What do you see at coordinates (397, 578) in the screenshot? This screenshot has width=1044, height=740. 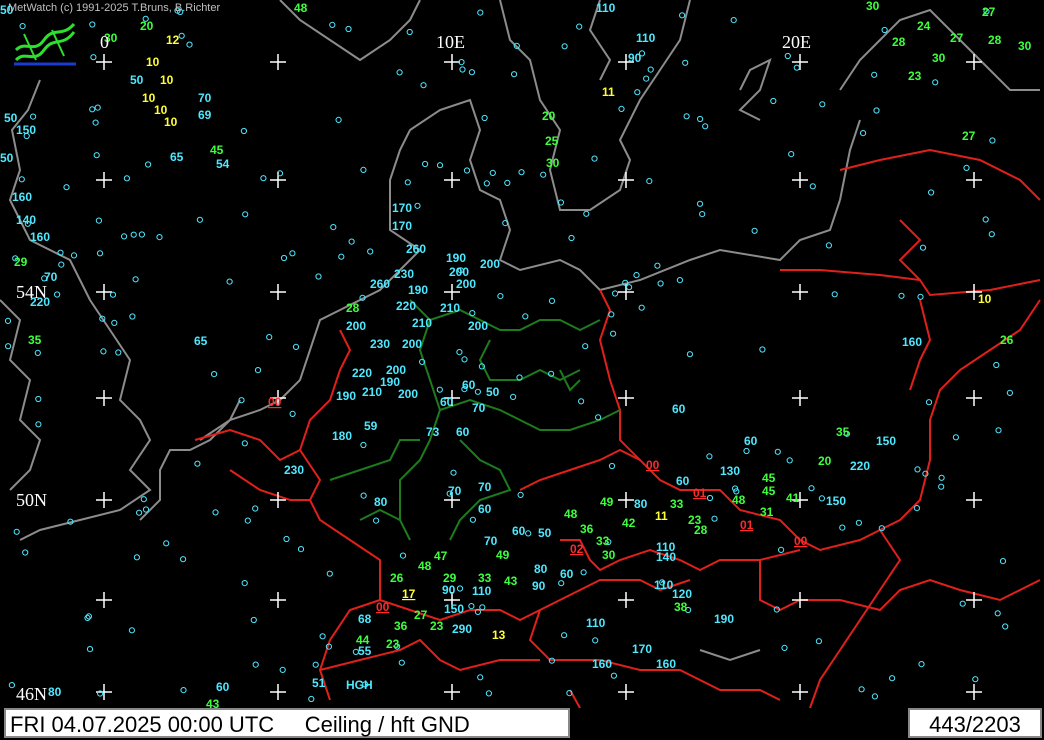 I see `ceiling-value: 26` at bounding box center [397, 578].